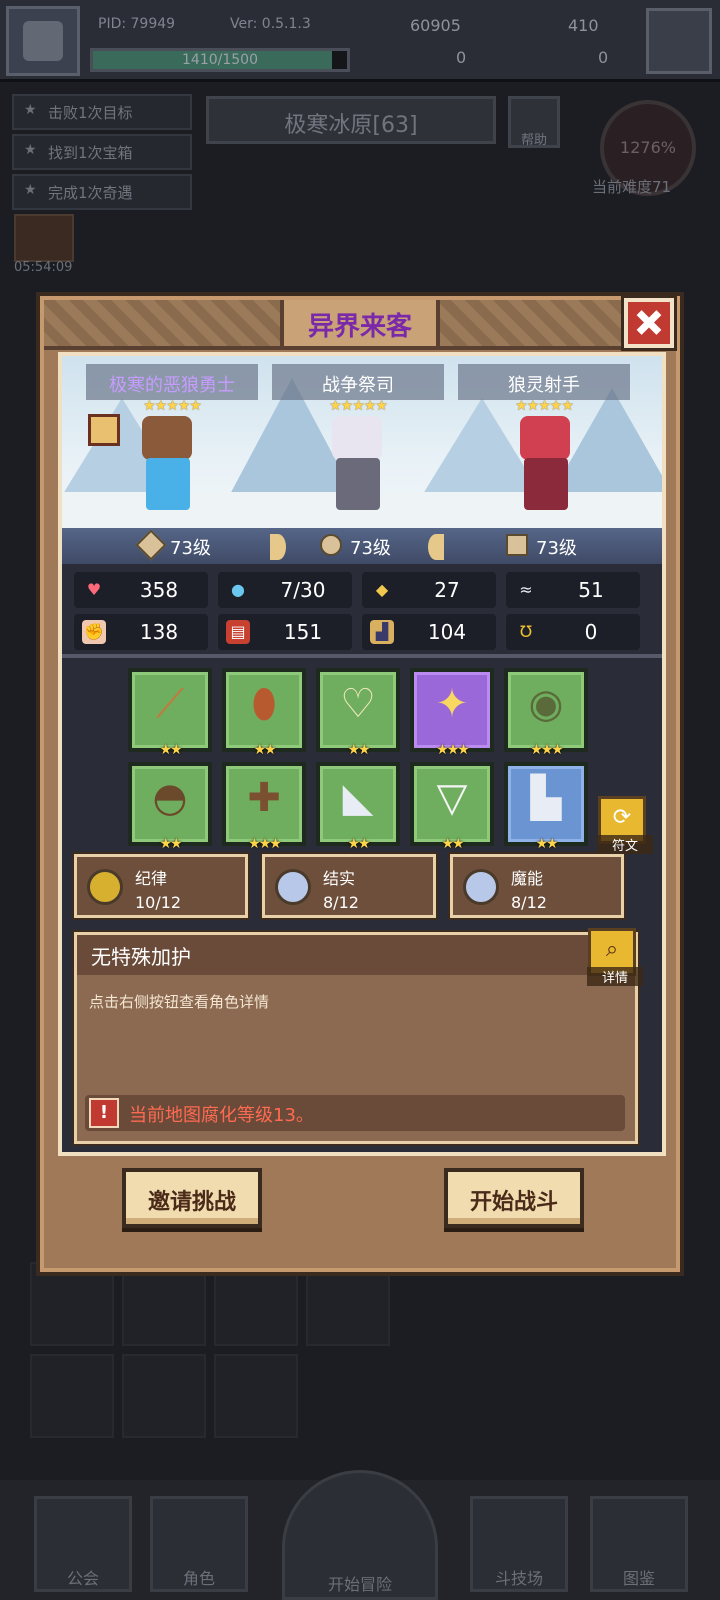 Image resolution: width=720 pixels, height=1600 pixels. What do you see at coordinates (351, 120) in the screenshot?
I see `region-title: 极寒冰原[63]` at bounding box center [351, 120].